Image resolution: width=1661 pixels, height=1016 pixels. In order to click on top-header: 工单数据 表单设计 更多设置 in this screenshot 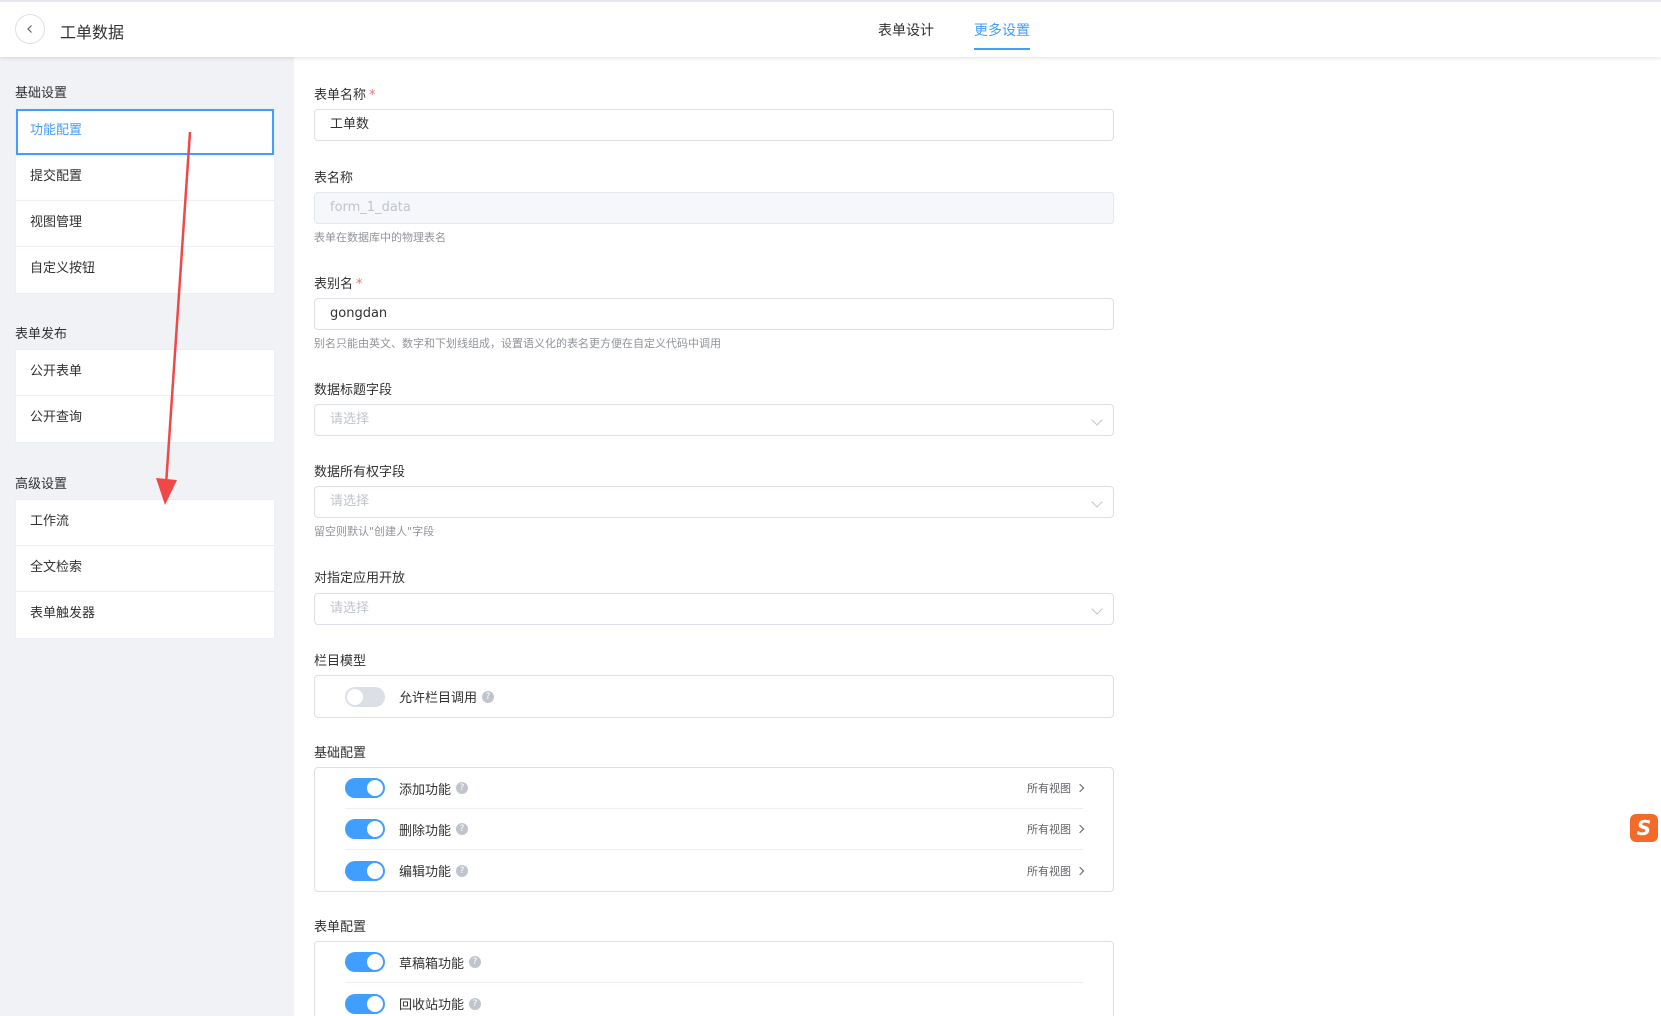, I will do `click(830, 28)`.